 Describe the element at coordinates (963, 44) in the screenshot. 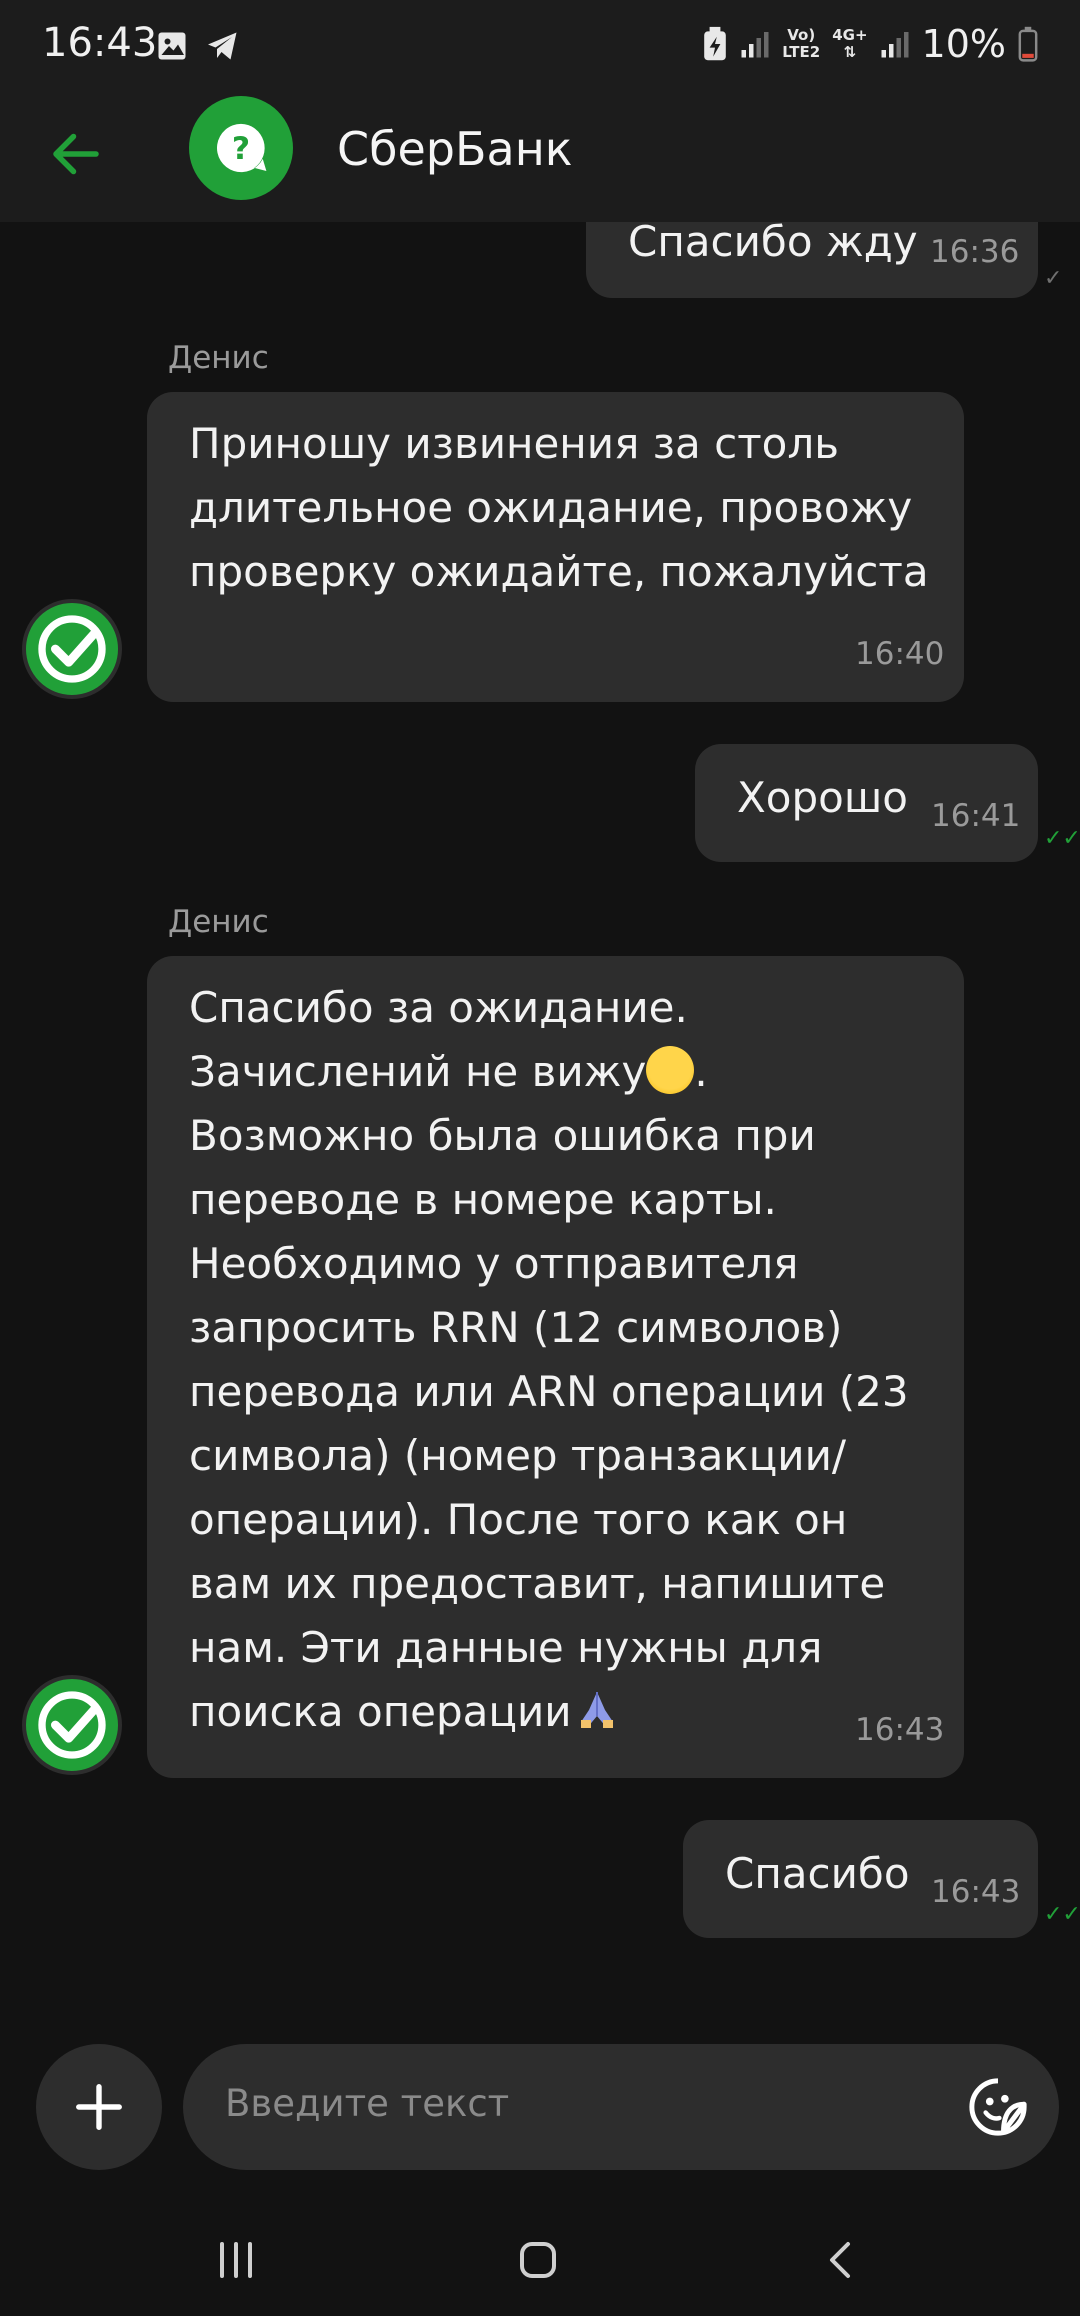

I see `battery-percent: 10%` at that location.